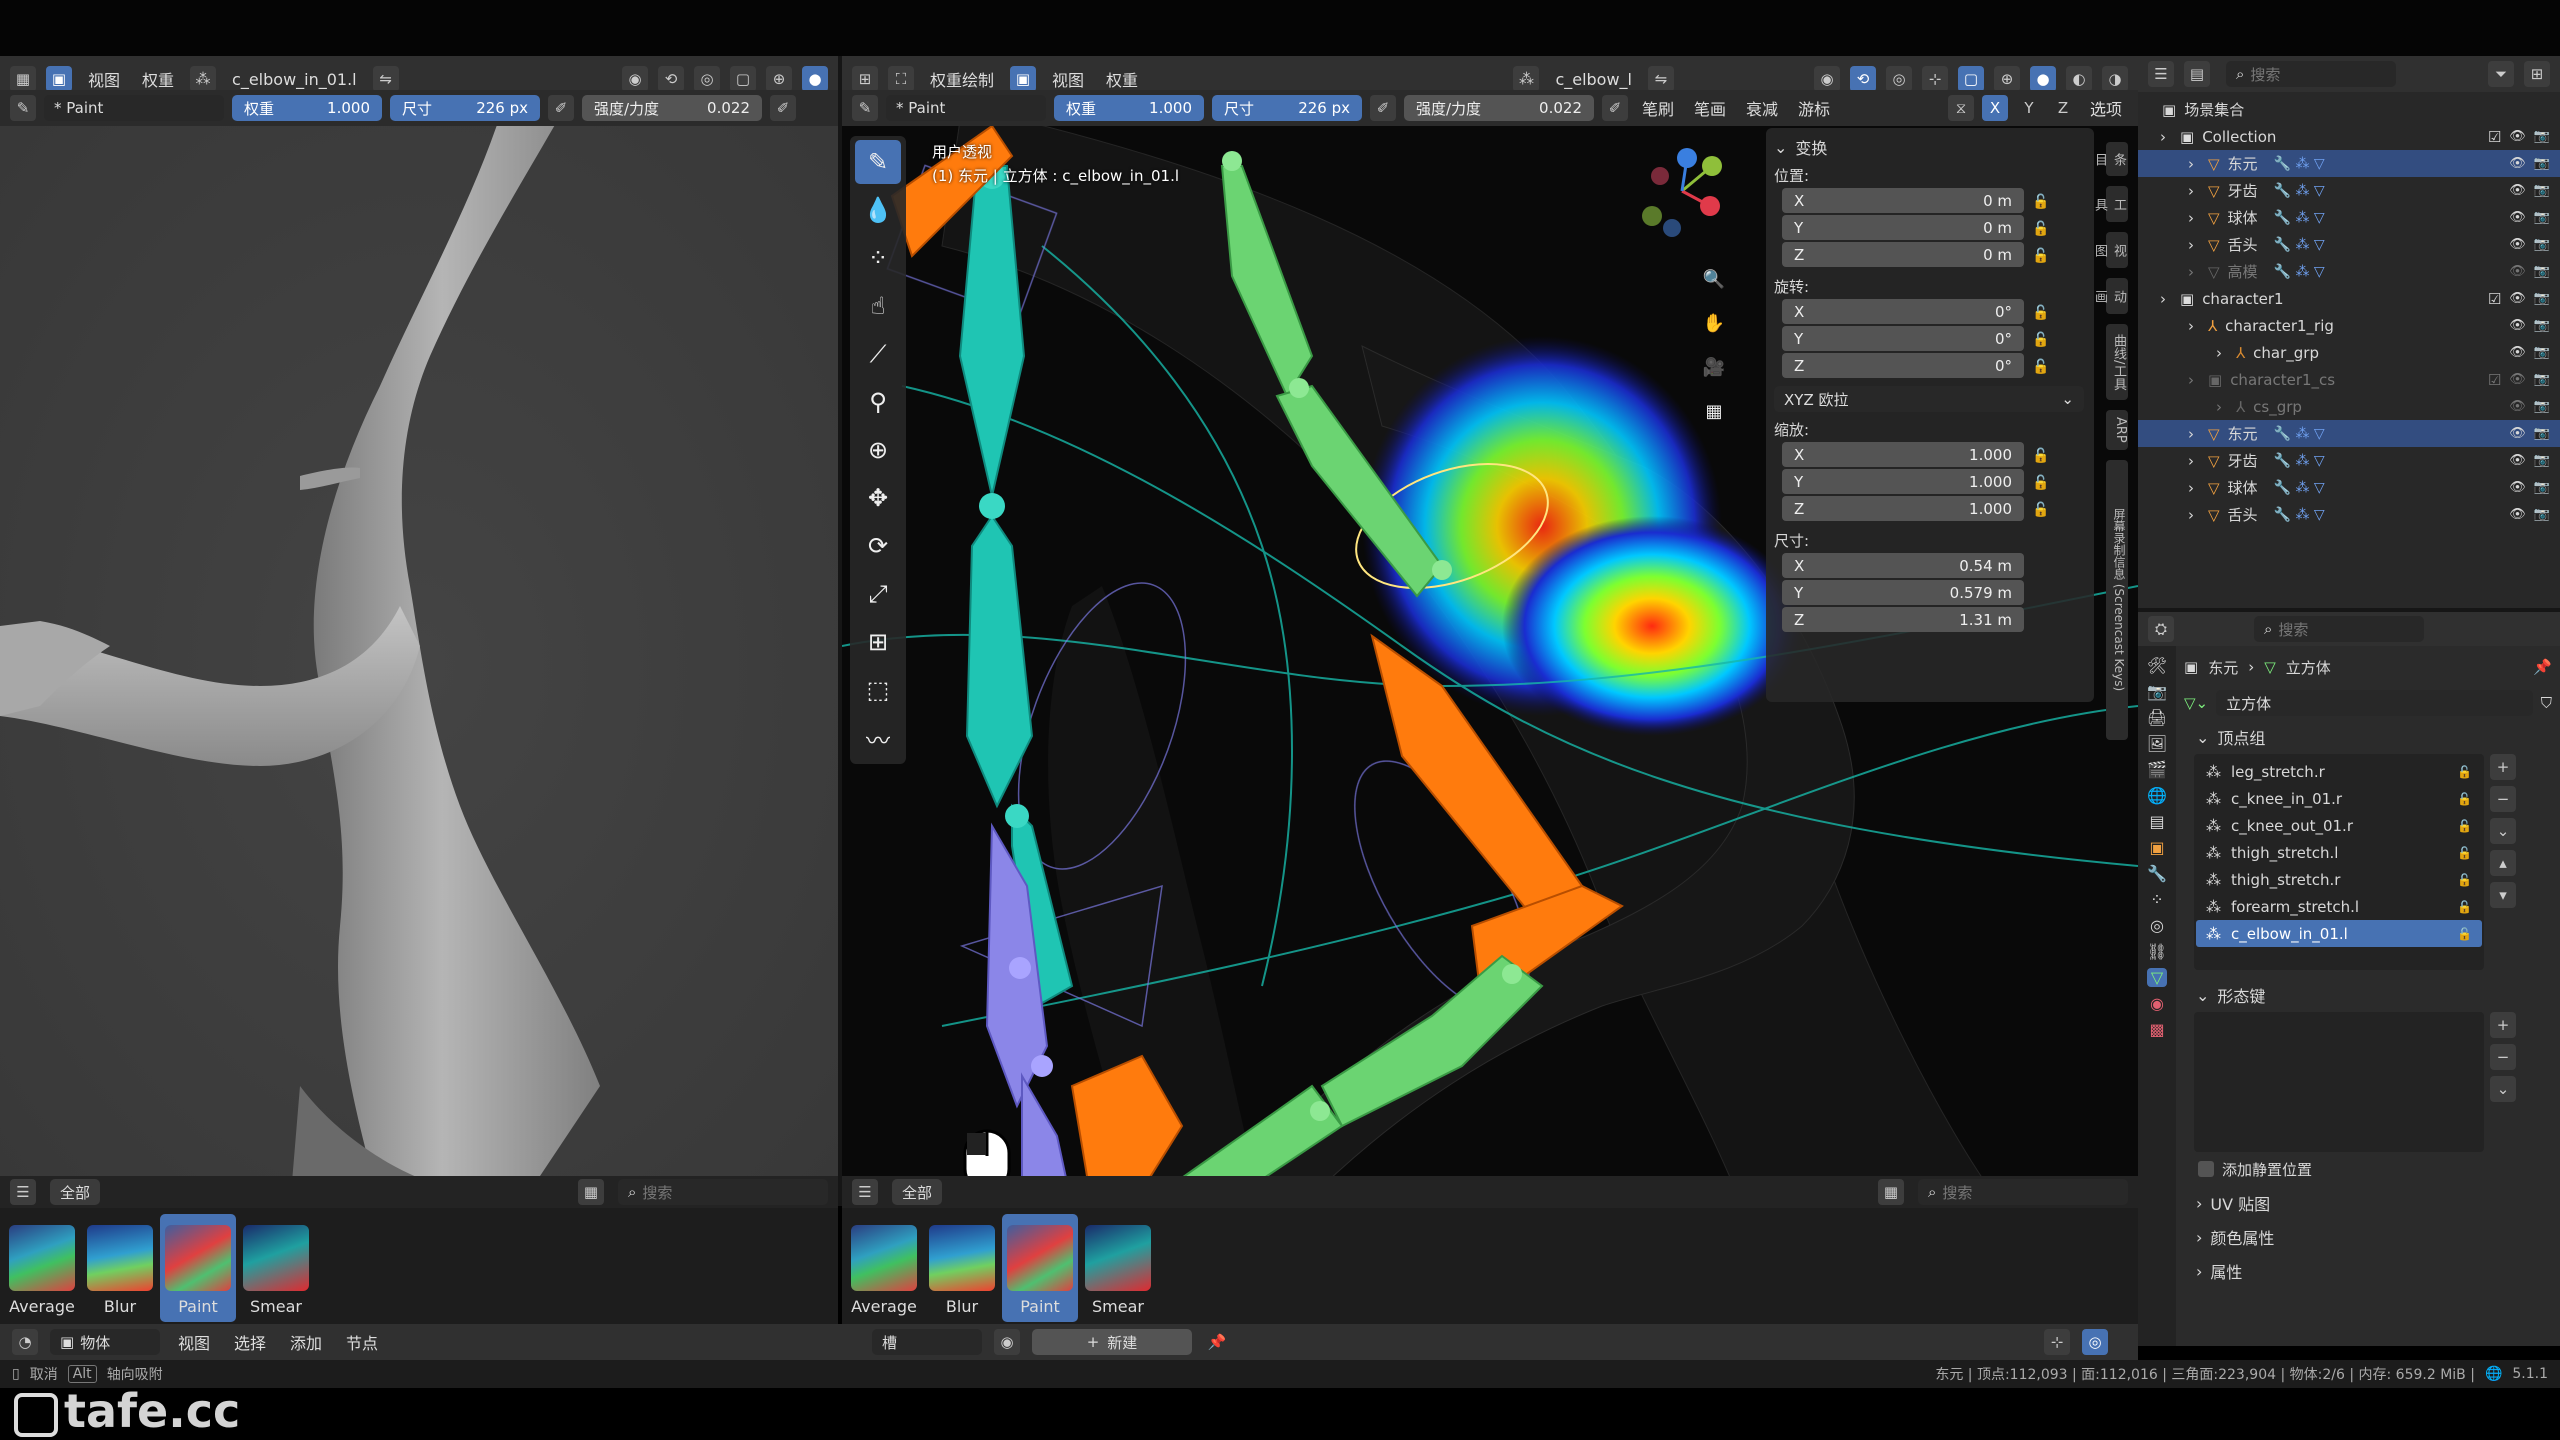  What do you see at coordinates (966, 108) in the screenshot?
I see `brush-selector: * Paint` at bounding box center [966, 108].